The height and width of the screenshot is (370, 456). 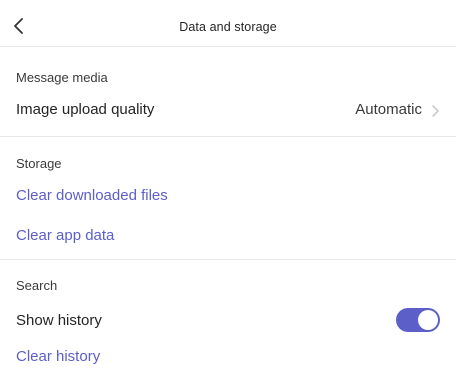 I want to click on page-title: Data and storage, so click(x=228, y=27).